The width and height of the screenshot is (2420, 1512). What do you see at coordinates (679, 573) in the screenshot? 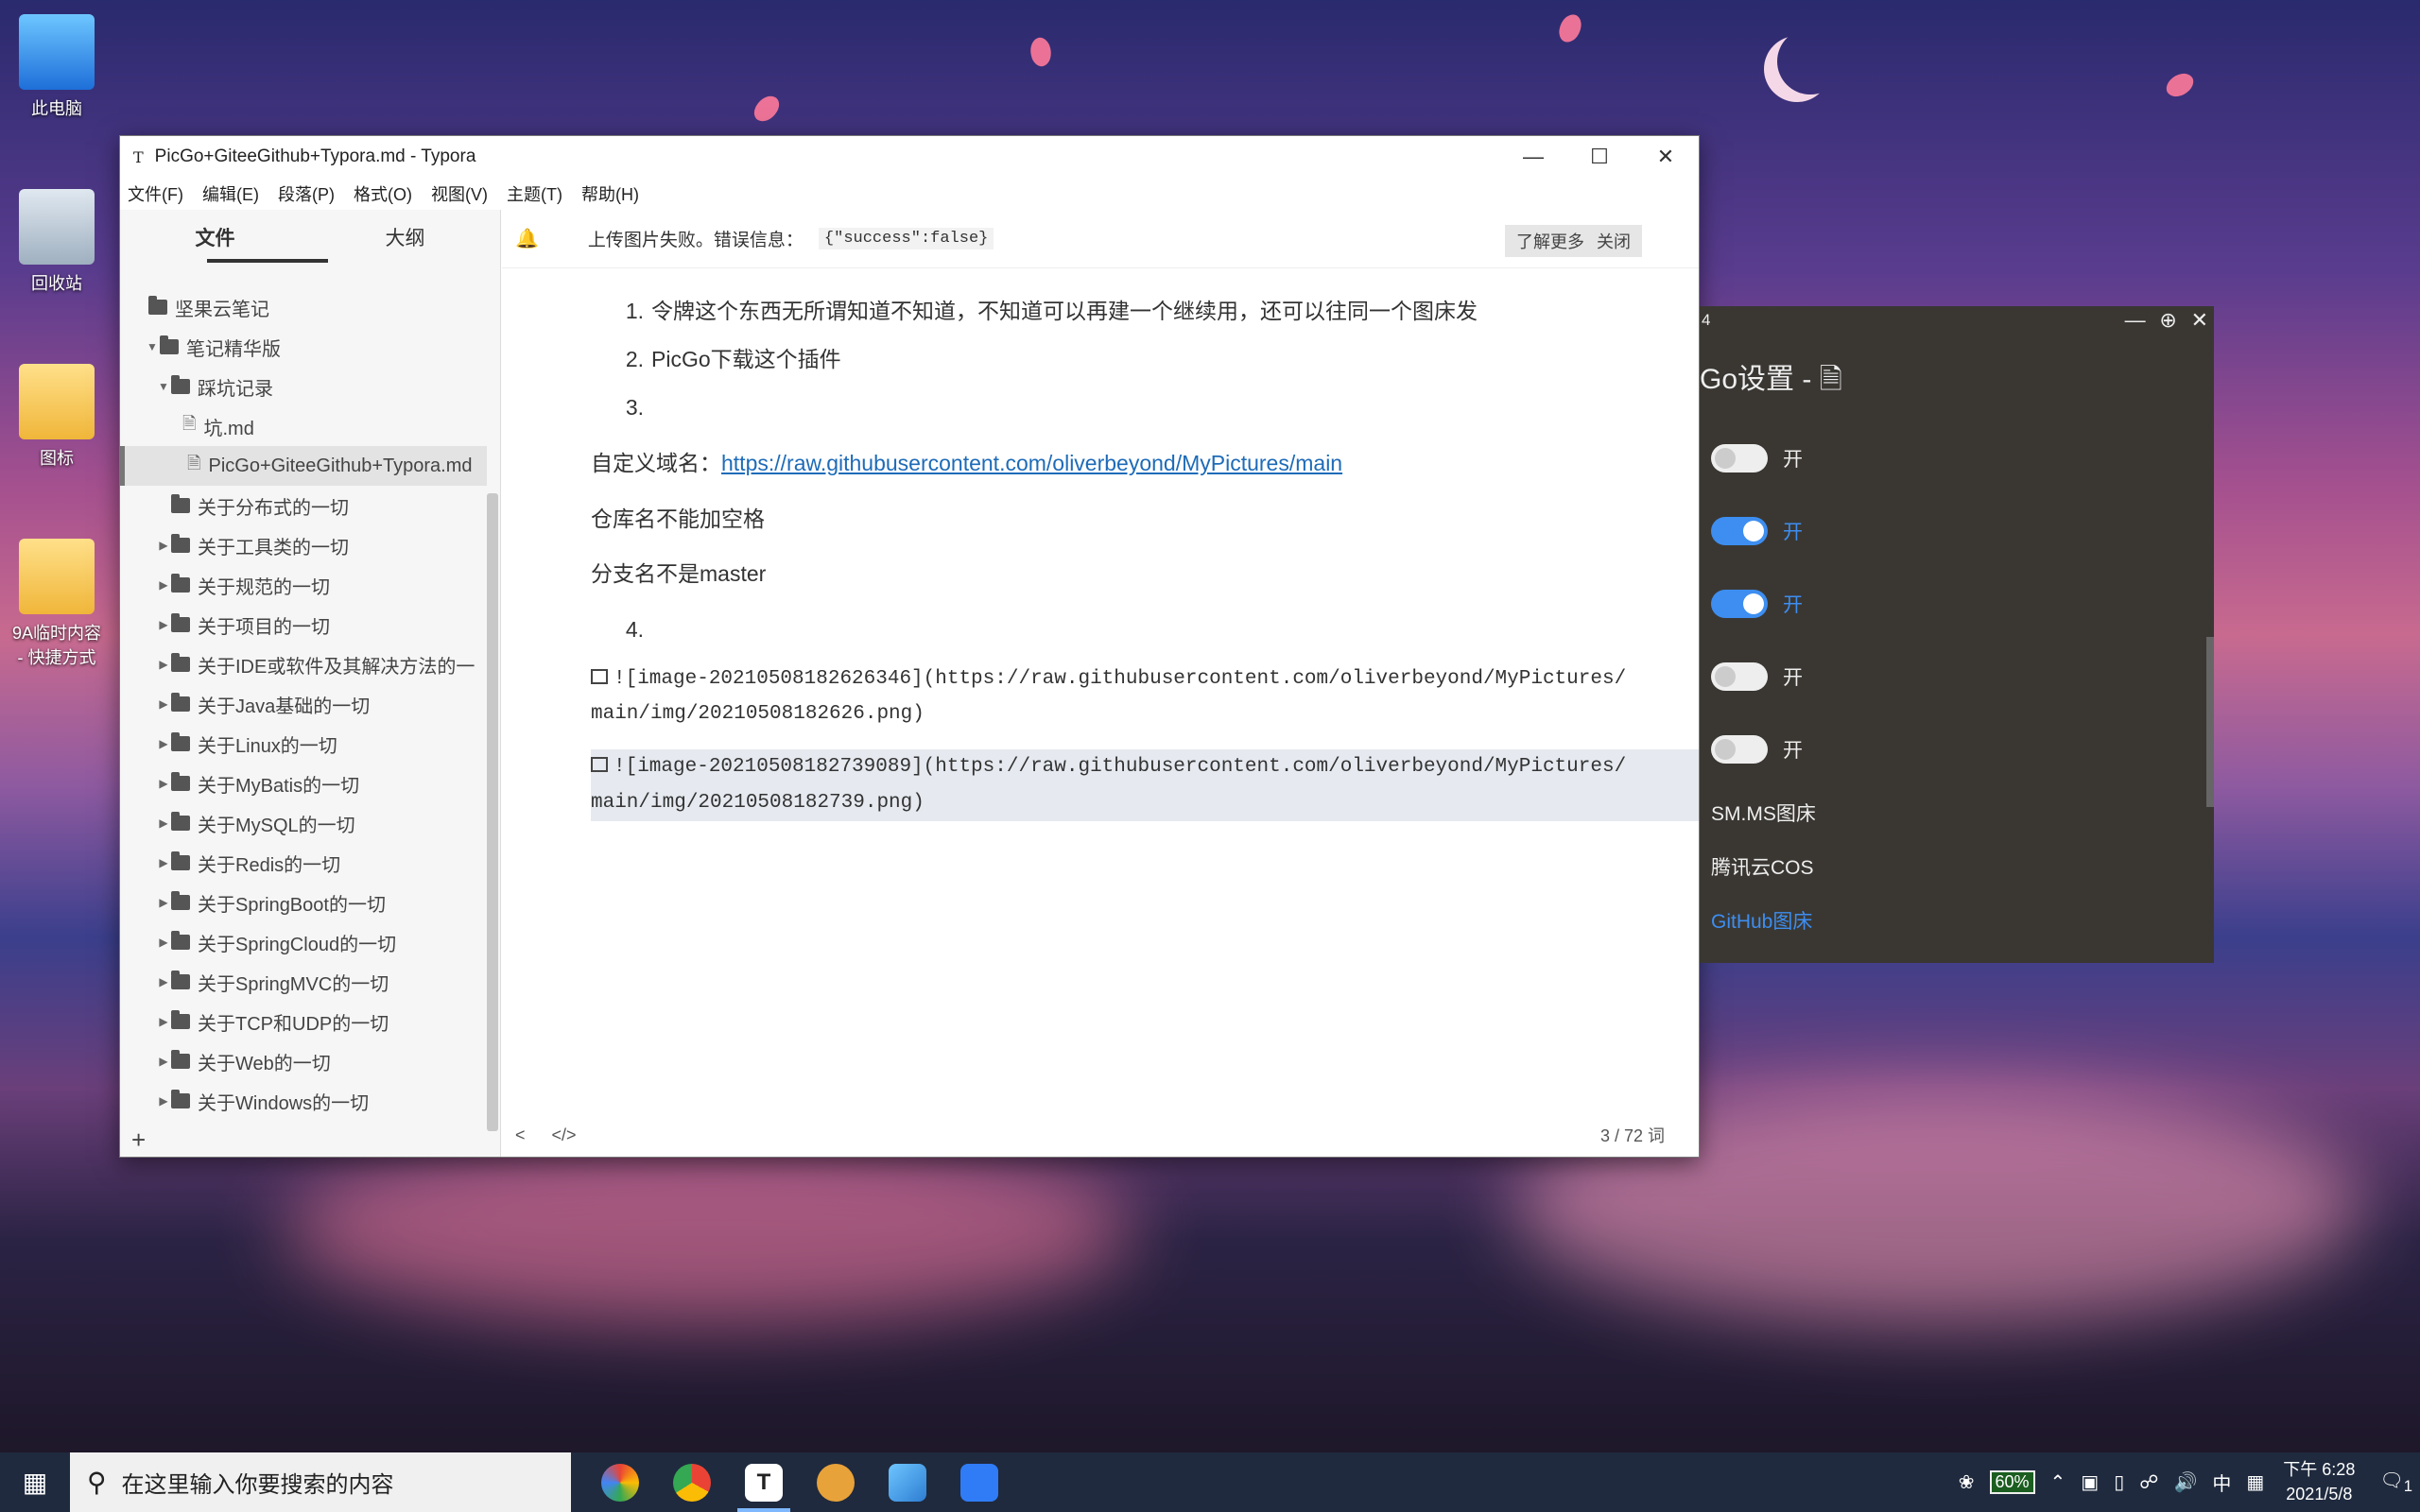
I see `paragraph: 分支名不是master` at bounding box center [679, 573].